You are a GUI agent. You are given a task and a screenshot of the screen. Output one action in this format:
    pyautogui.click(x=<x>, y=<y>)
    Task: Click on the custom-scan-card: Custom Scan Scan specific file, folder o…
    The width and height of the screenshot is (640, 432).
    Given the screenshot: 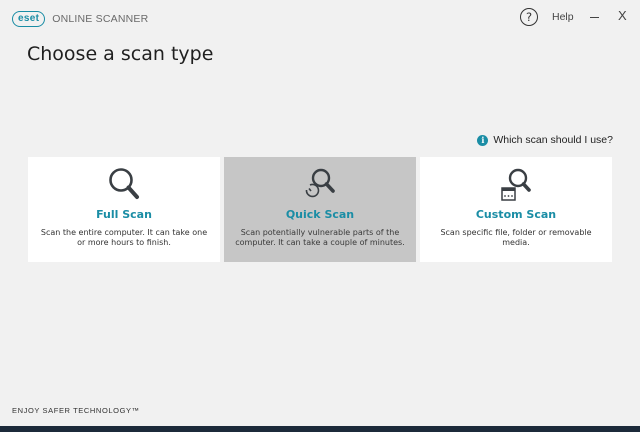 What is the action you would take?
    pyautogui.click(x=516, y=209)
    